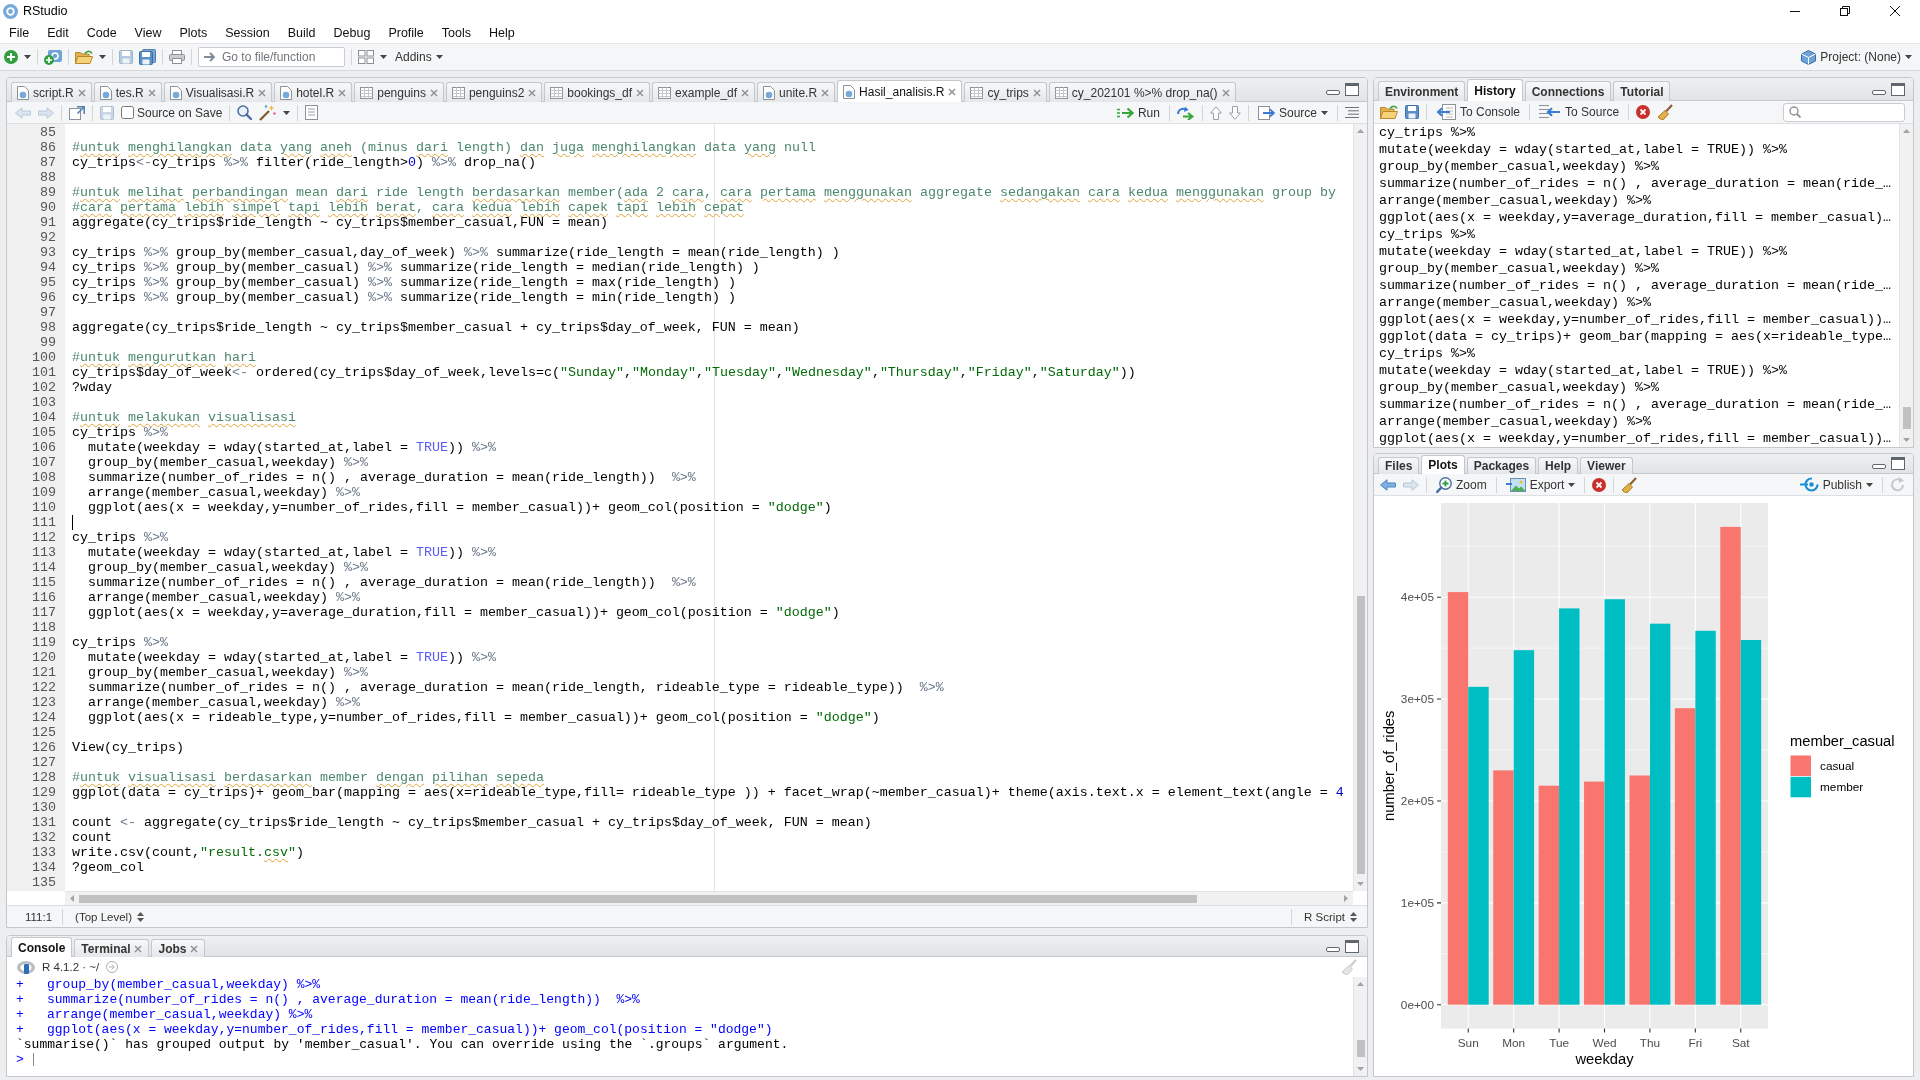 This screenshot has height=1080, width=1920. Describe the element at coordinates (268, 112) in the screenshot. I see `wand-icon` at that location.